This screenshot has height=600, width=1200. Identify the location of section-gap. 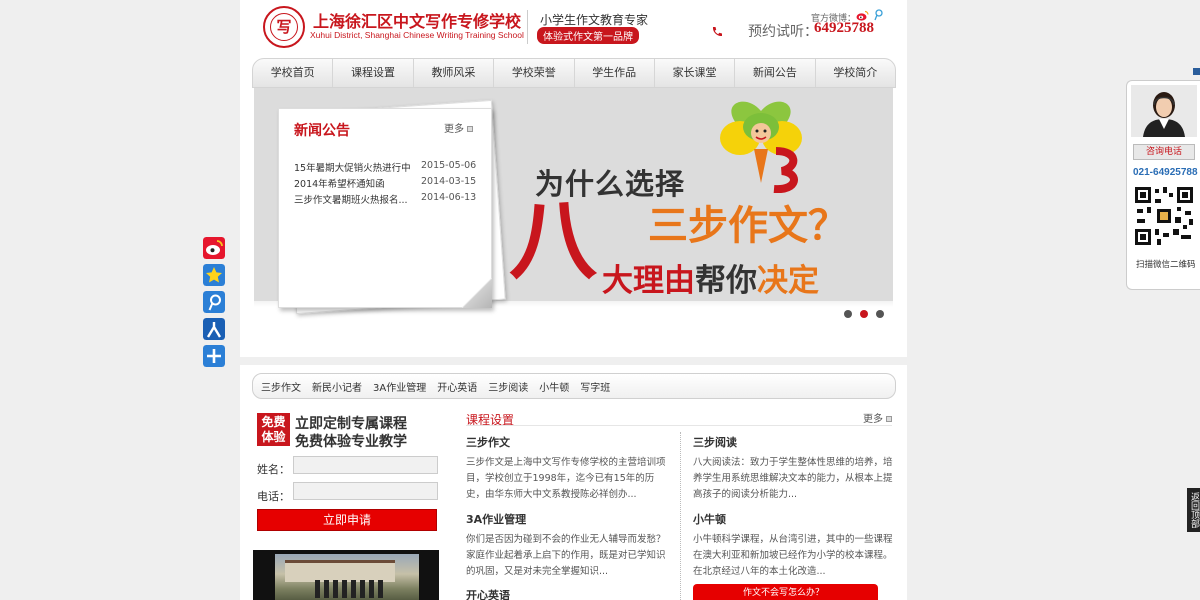
(573, 361).